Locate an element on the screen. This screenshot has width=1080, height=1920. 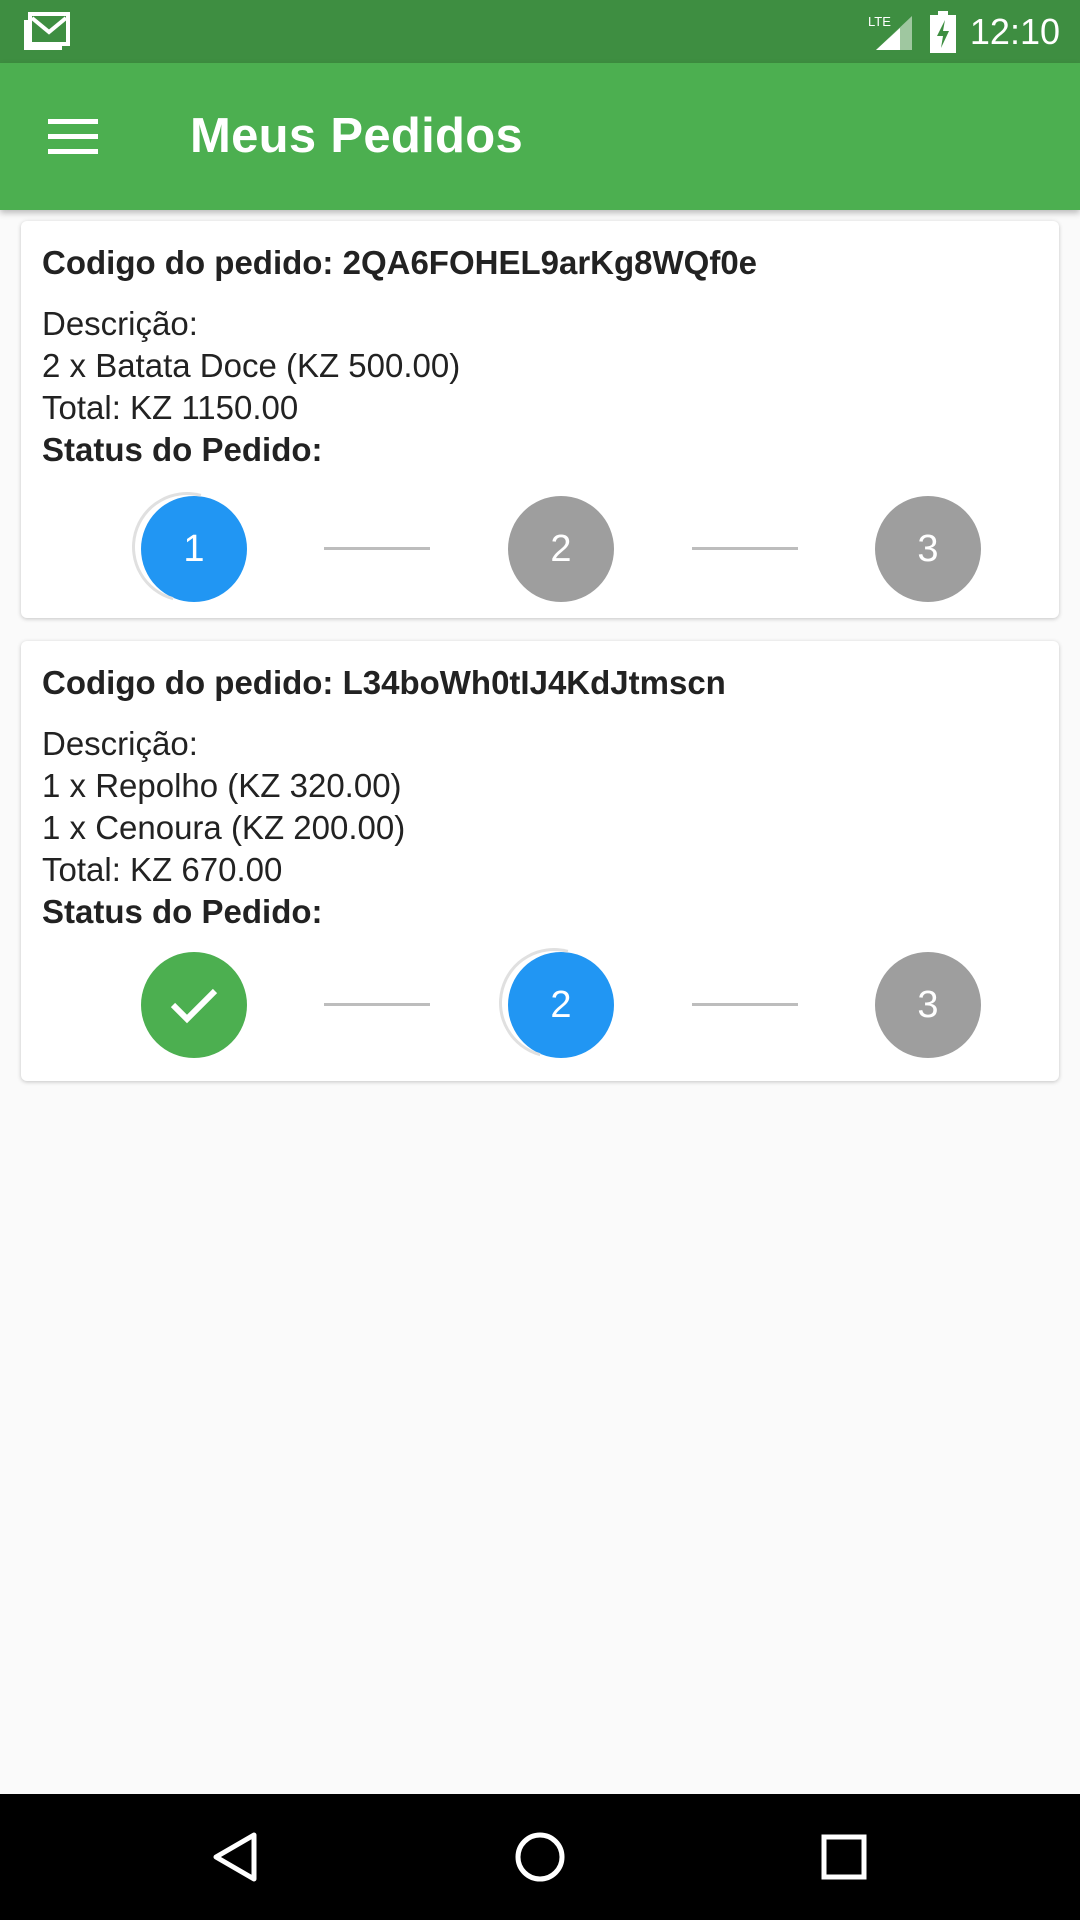
battery-charging-icon is located at coordinates (942, 31).